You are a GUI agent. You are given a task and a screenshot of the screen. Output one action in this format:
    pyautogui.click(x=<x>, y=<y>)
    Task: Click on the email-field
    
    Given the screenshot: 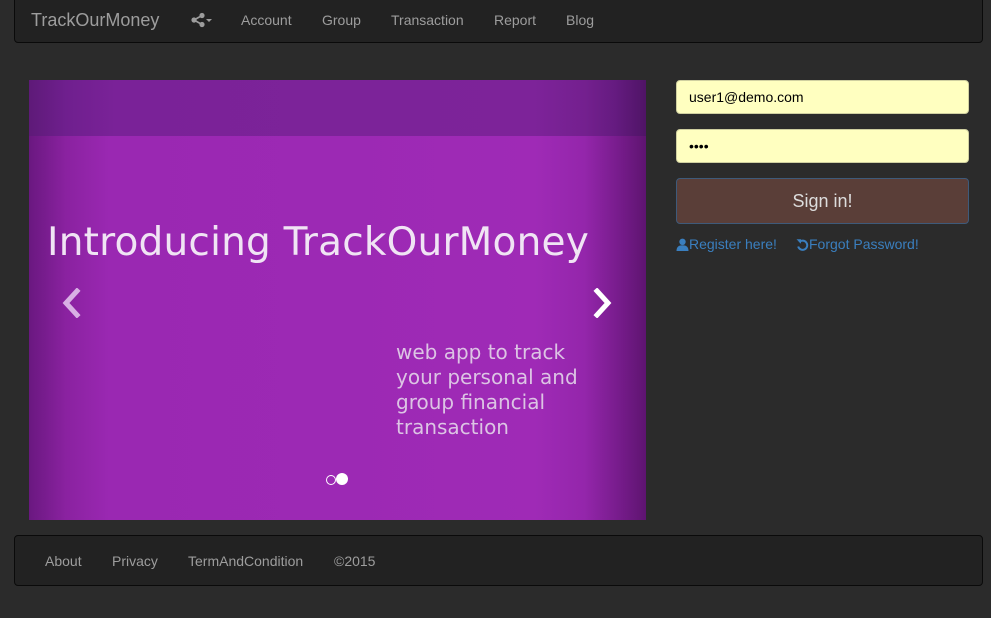 What is the action you would take?
    pyautogui.click(x=822, y=97)
    